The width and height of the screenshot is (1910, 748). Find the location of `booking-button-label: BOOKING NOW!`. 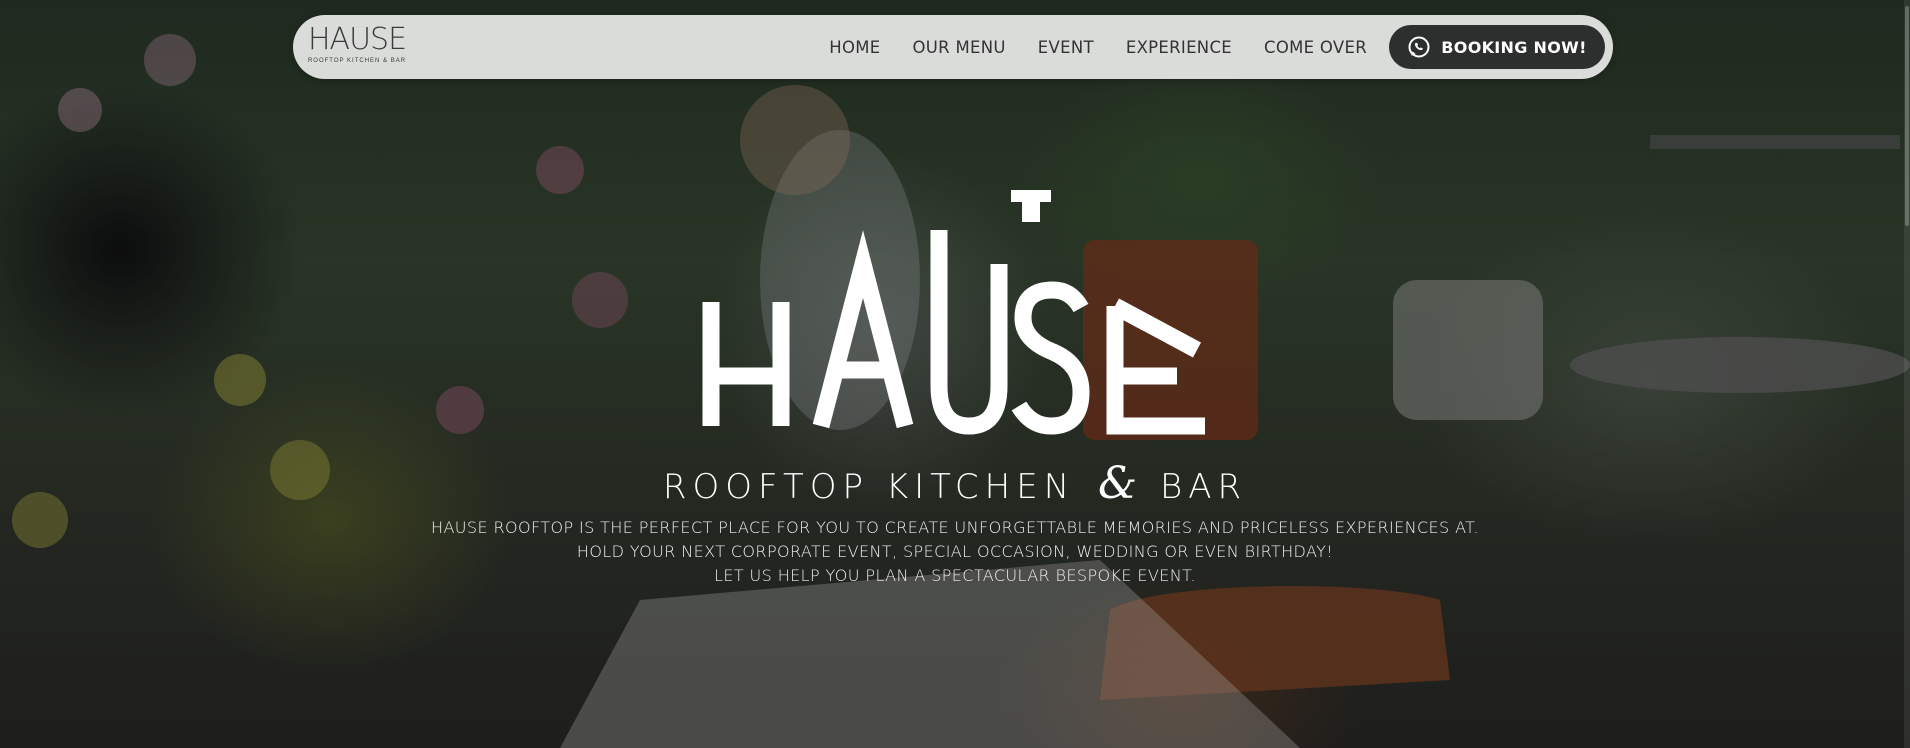

booking-button-label: BOOKING NOW! is located at coordinates (1514, 47).